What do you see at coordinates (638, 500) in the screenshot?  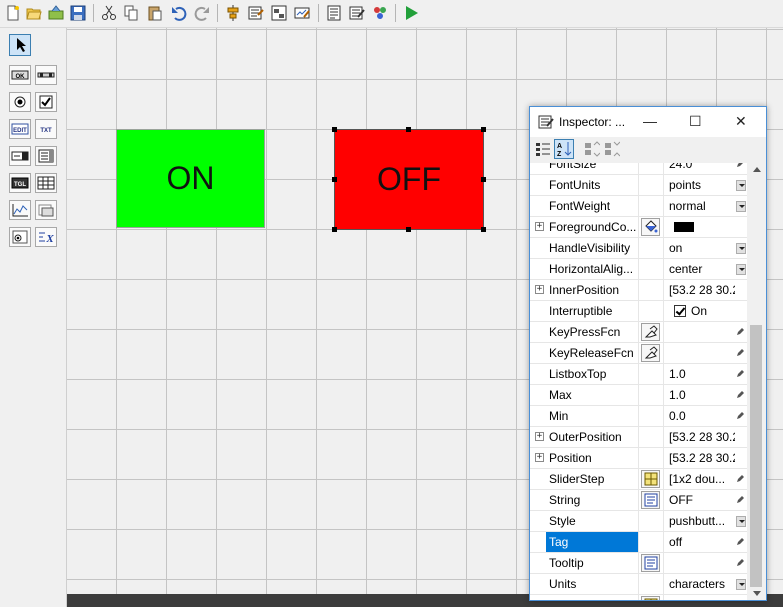 I see `property-row: String OFF` at bounding box center [638, 500].